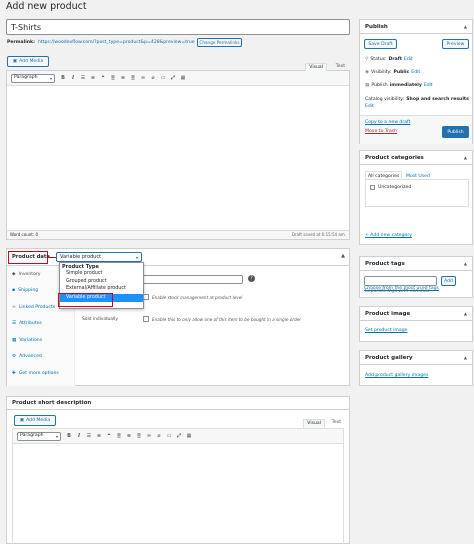  Describe the element at coordinates (387, 123) in the screenshot. I see `copy-draft-link: Copy to a new draft` at that location.